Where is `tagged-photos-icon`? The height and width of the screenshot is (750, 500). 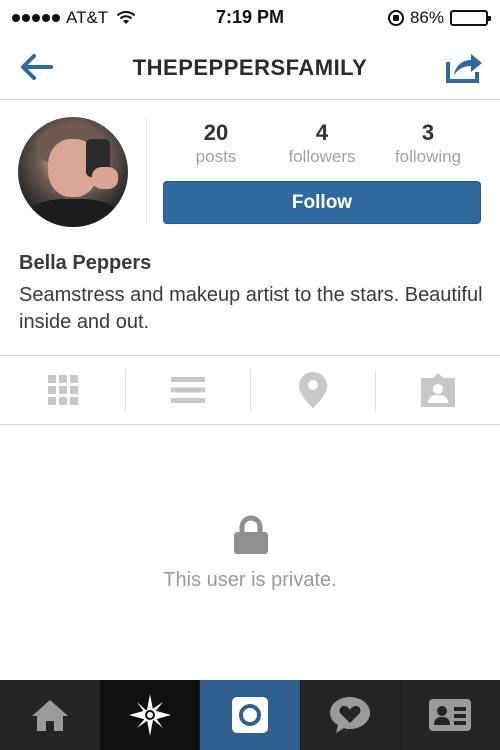 tagged-photos-icon is located at coordinates (437, 390).